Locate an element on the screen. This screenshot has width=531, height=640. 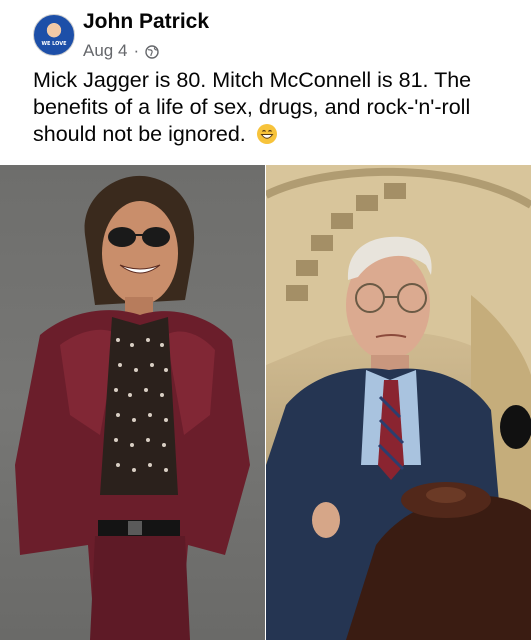
post-meta: Aug 4 · is located at coordinates (121, 51).